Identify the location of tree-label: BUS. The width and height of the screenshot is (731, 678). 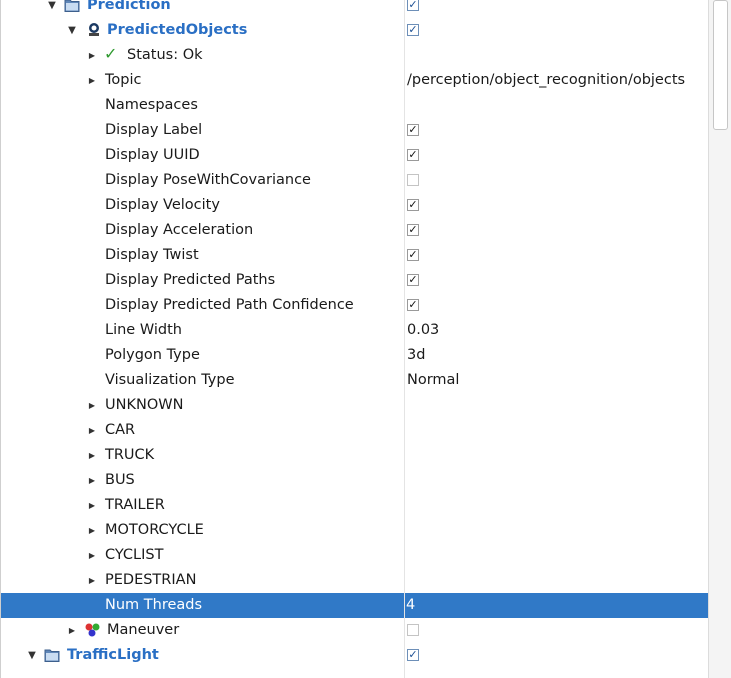
(120, 480).